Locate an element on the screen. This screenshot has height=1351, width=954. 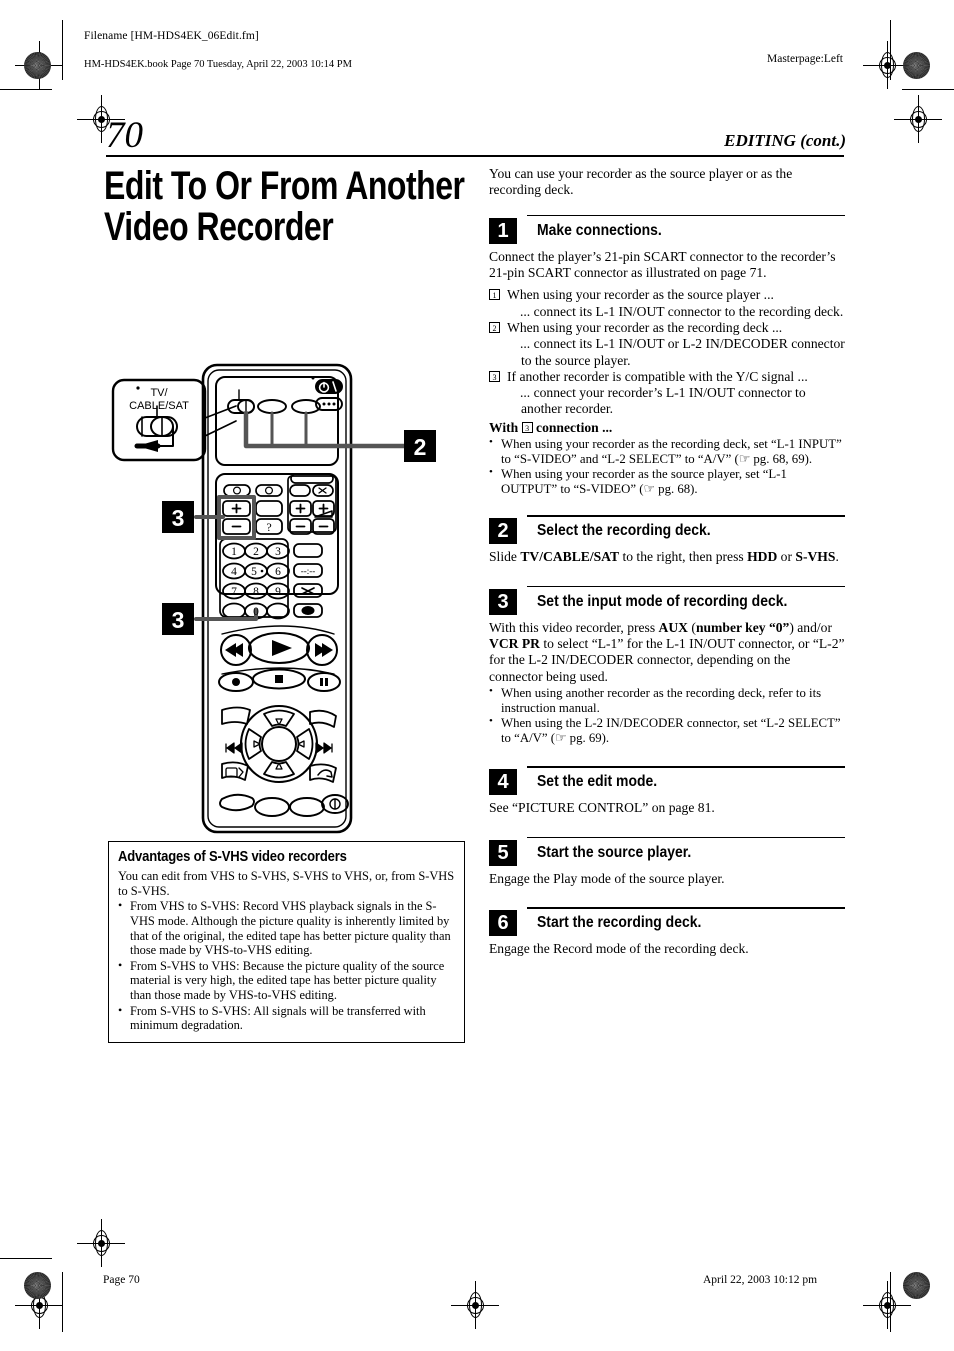
step-1-title: Make connections. is located at coordinates (599, 230).